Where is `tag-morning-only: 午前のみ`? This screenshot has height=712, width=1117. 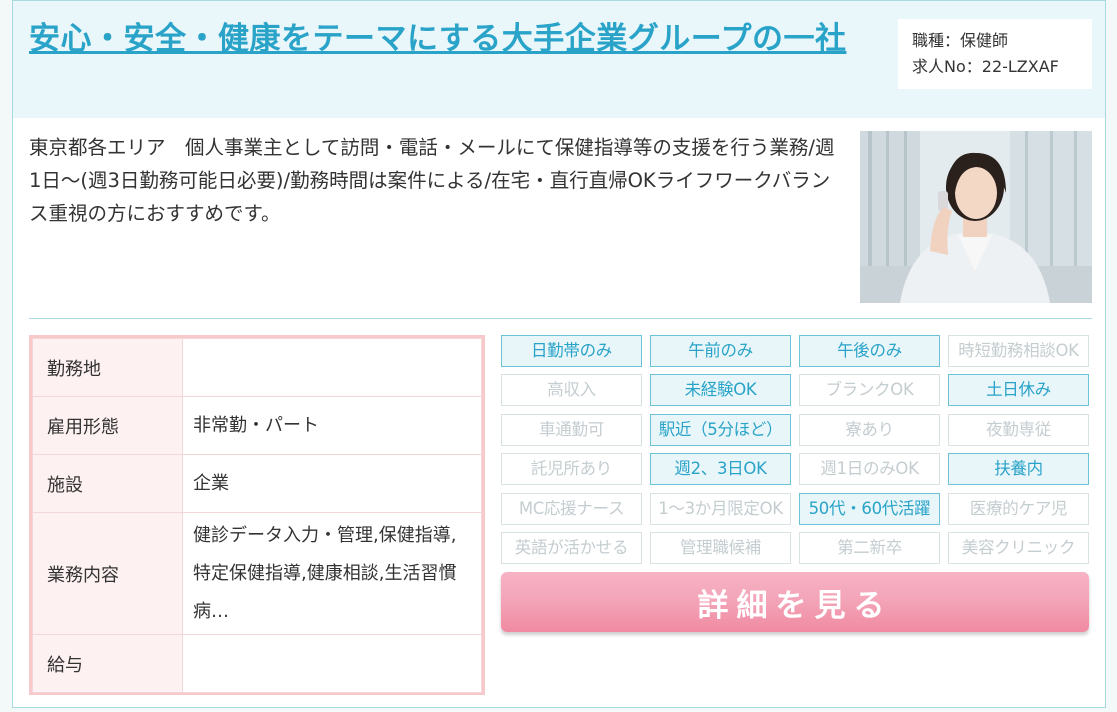
tag-morning-only: 午前のみ is located at coordinates (720, 351).